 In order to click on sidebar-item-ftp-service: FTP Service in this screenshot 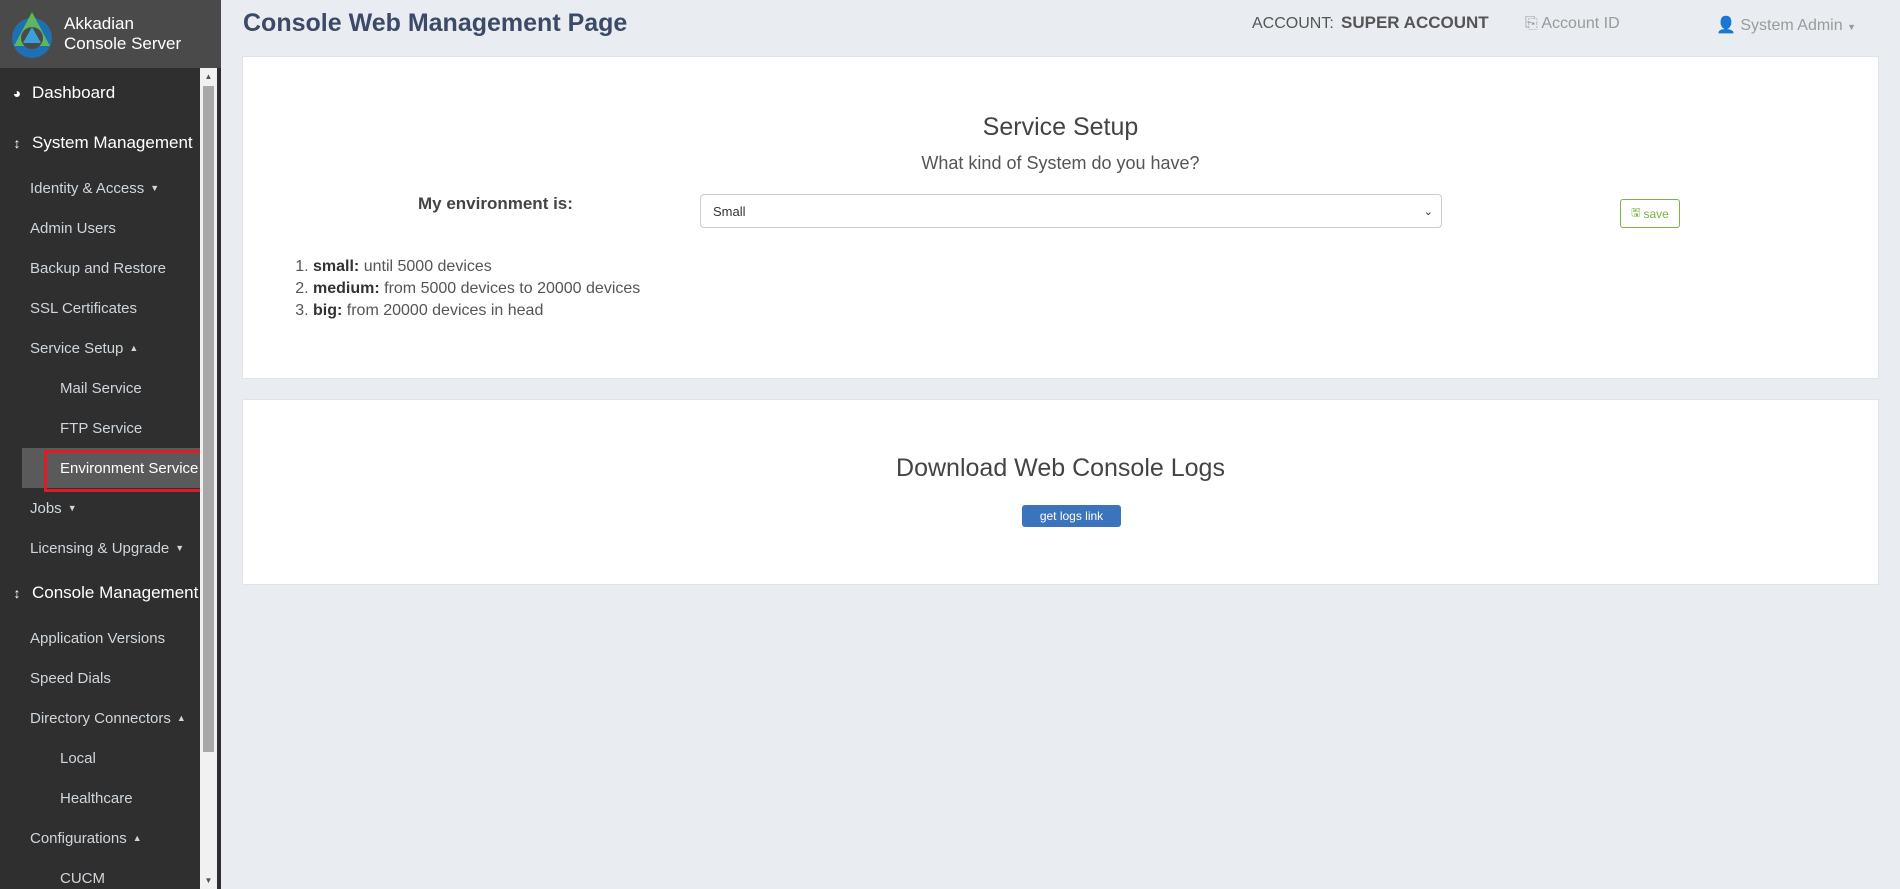, I will do `click(100, 428)`.